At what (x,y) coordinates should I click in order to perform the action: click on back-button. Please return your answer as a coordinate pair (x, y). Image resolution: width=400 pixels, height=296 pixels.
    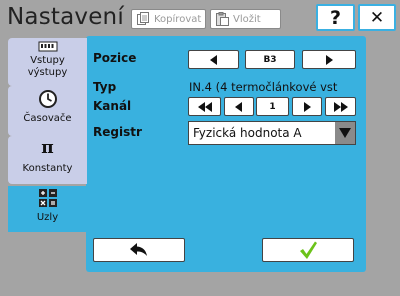
    Looking at the image, I should click on (139, 250).